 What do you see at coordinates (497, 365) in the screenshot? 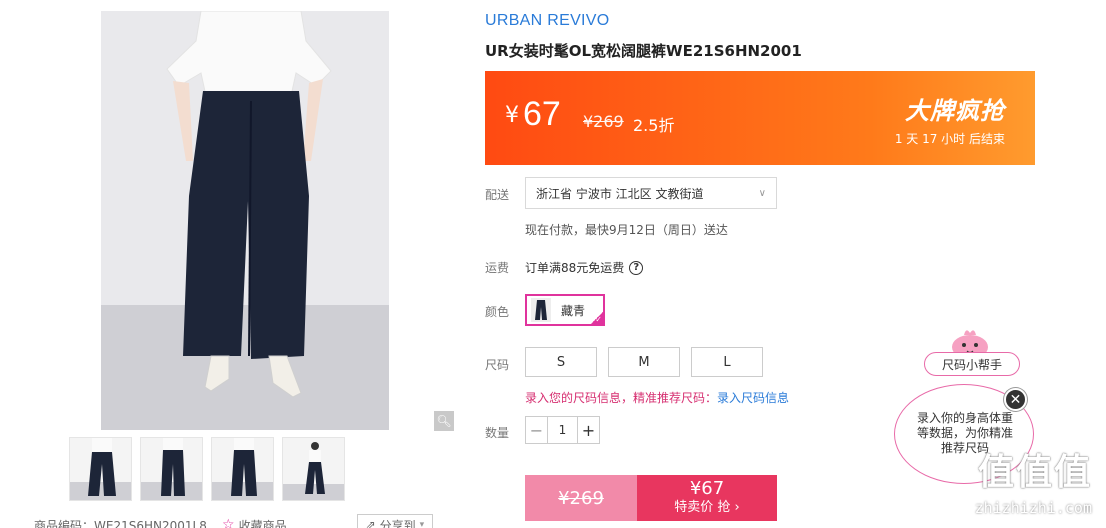
I see `size-label: 尺码` at bounding box center [497, 365].